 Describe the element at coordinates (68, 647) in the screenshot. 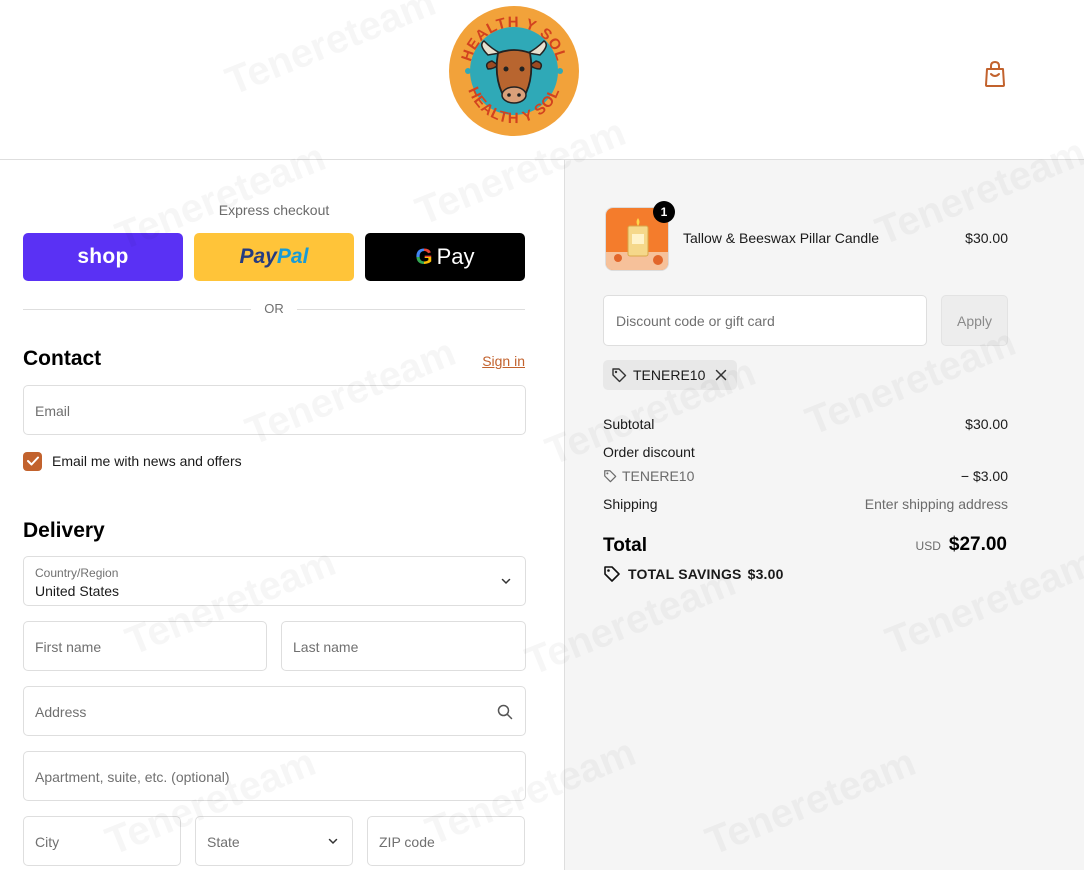

I see `first-name-placeholder: First name` at that location.